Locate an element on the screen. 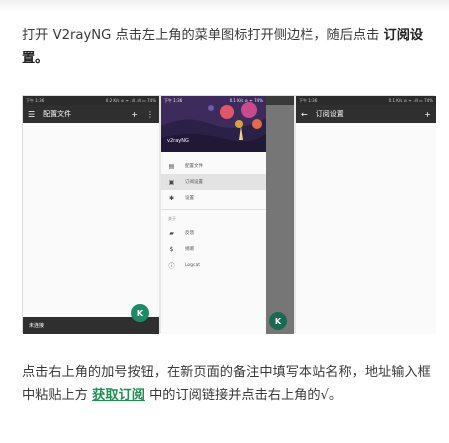 The height and width of the screenshot is (443, 449). status-icons: 0.1 K/s ⊘ ᯤ 74% is located at coordinates (246, 100).